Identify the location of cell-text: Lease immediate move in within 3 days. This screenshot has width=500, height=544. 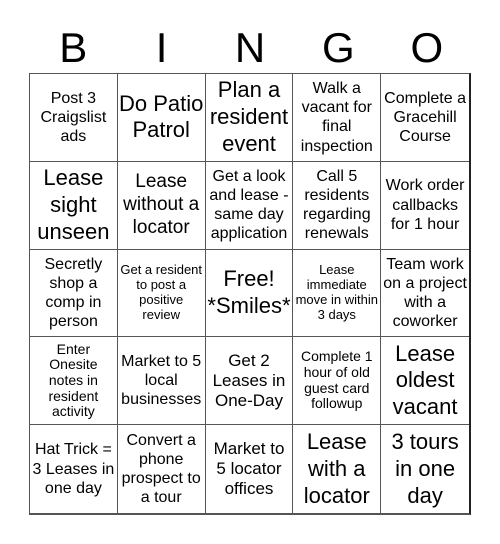
(336, 292).